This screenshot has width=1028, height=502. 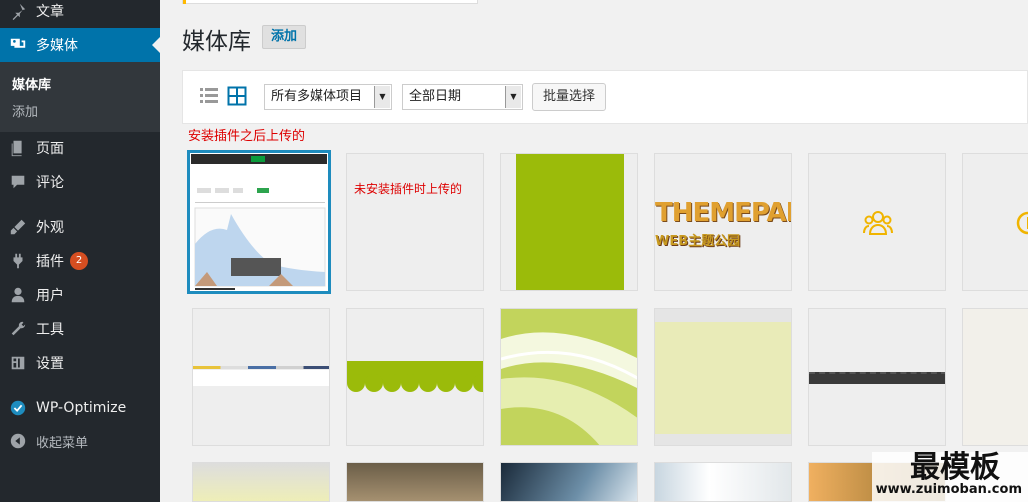 I want to click on green-swoosh-image, so click(x=569, y=377).